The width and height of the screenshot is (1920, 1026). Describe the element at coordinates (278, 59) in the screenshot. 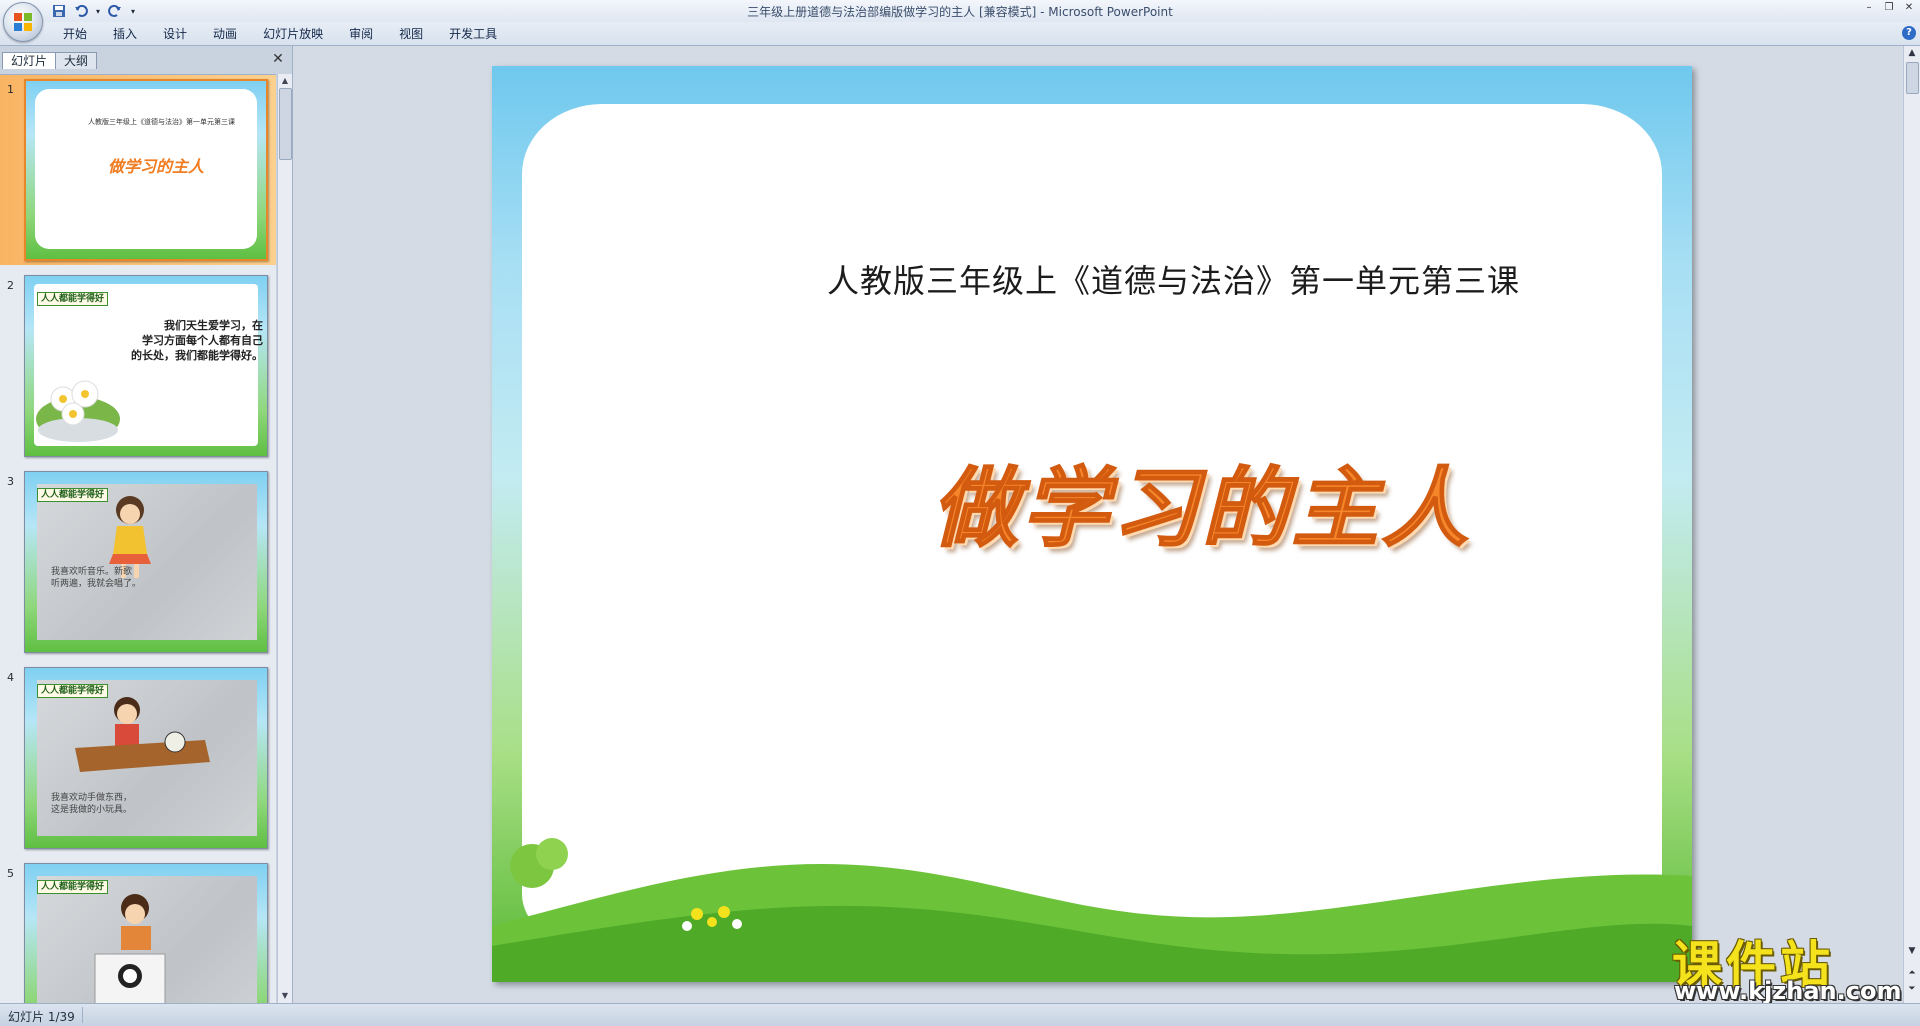

I see `pane-close-icon: ✕` at that location.